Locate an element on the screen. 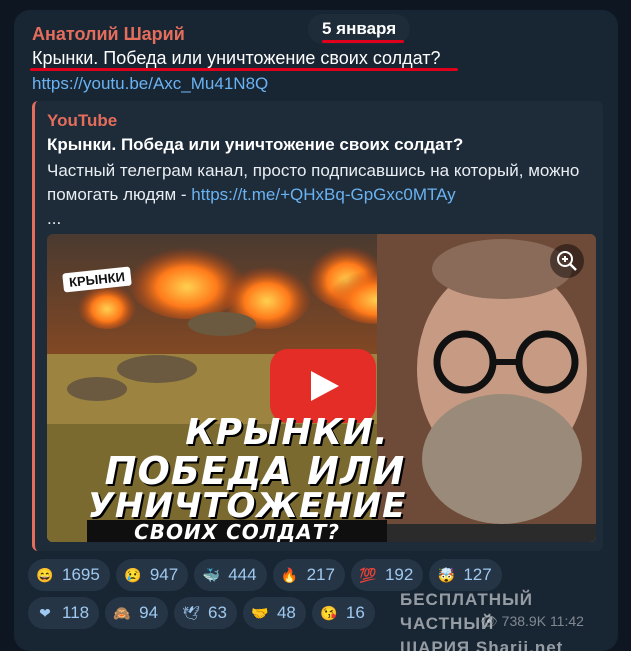 This screenshot has height=651, width=631. reaction-kissing-face: 😘 16 is located at coordinates (343, 613).